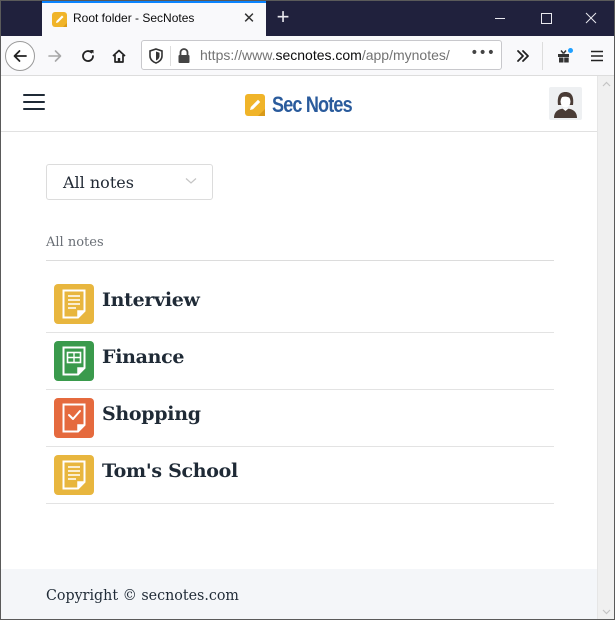 This screenshot has width=615, height=620. I want to click on hamburger-menu-icon, so click(597, 56).